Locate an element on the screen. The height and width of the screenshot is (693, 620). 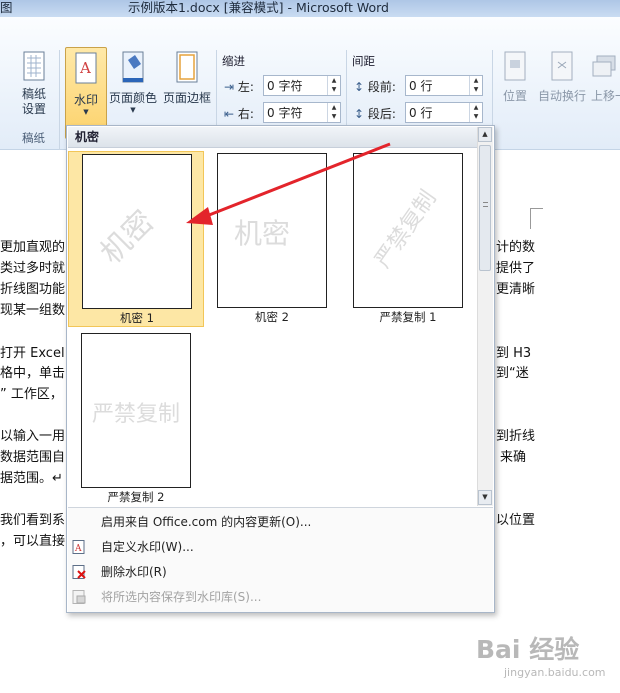
brand-watermark: Bai 经验 jingyan.baidu.com is located at coordinates (541, 654).